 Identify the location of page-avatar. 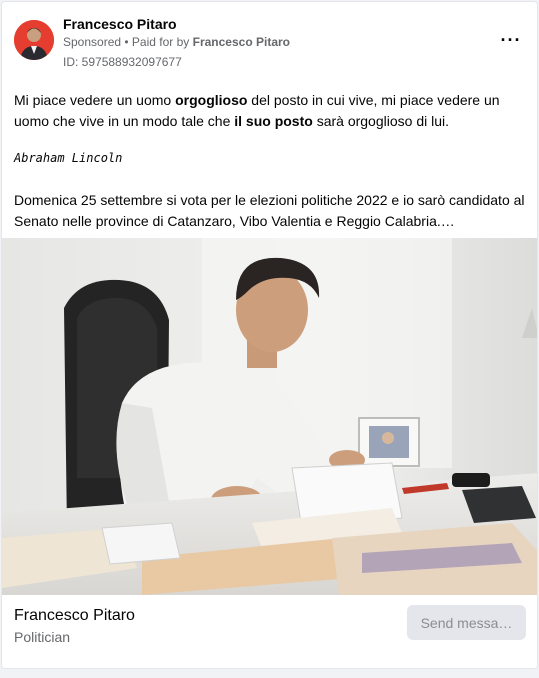
(34, 40).